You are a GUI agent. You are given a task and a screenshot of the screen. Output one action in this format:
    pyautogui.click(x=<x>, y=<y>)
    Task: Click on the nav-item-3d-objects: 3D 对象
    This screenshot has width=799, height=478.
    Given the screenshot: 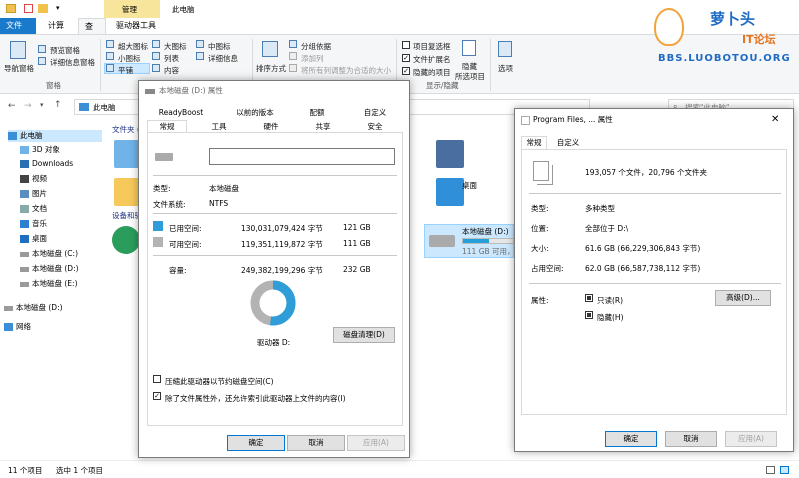 What is the action you would take?
    pyautogui.click(x=40, y=150)
    